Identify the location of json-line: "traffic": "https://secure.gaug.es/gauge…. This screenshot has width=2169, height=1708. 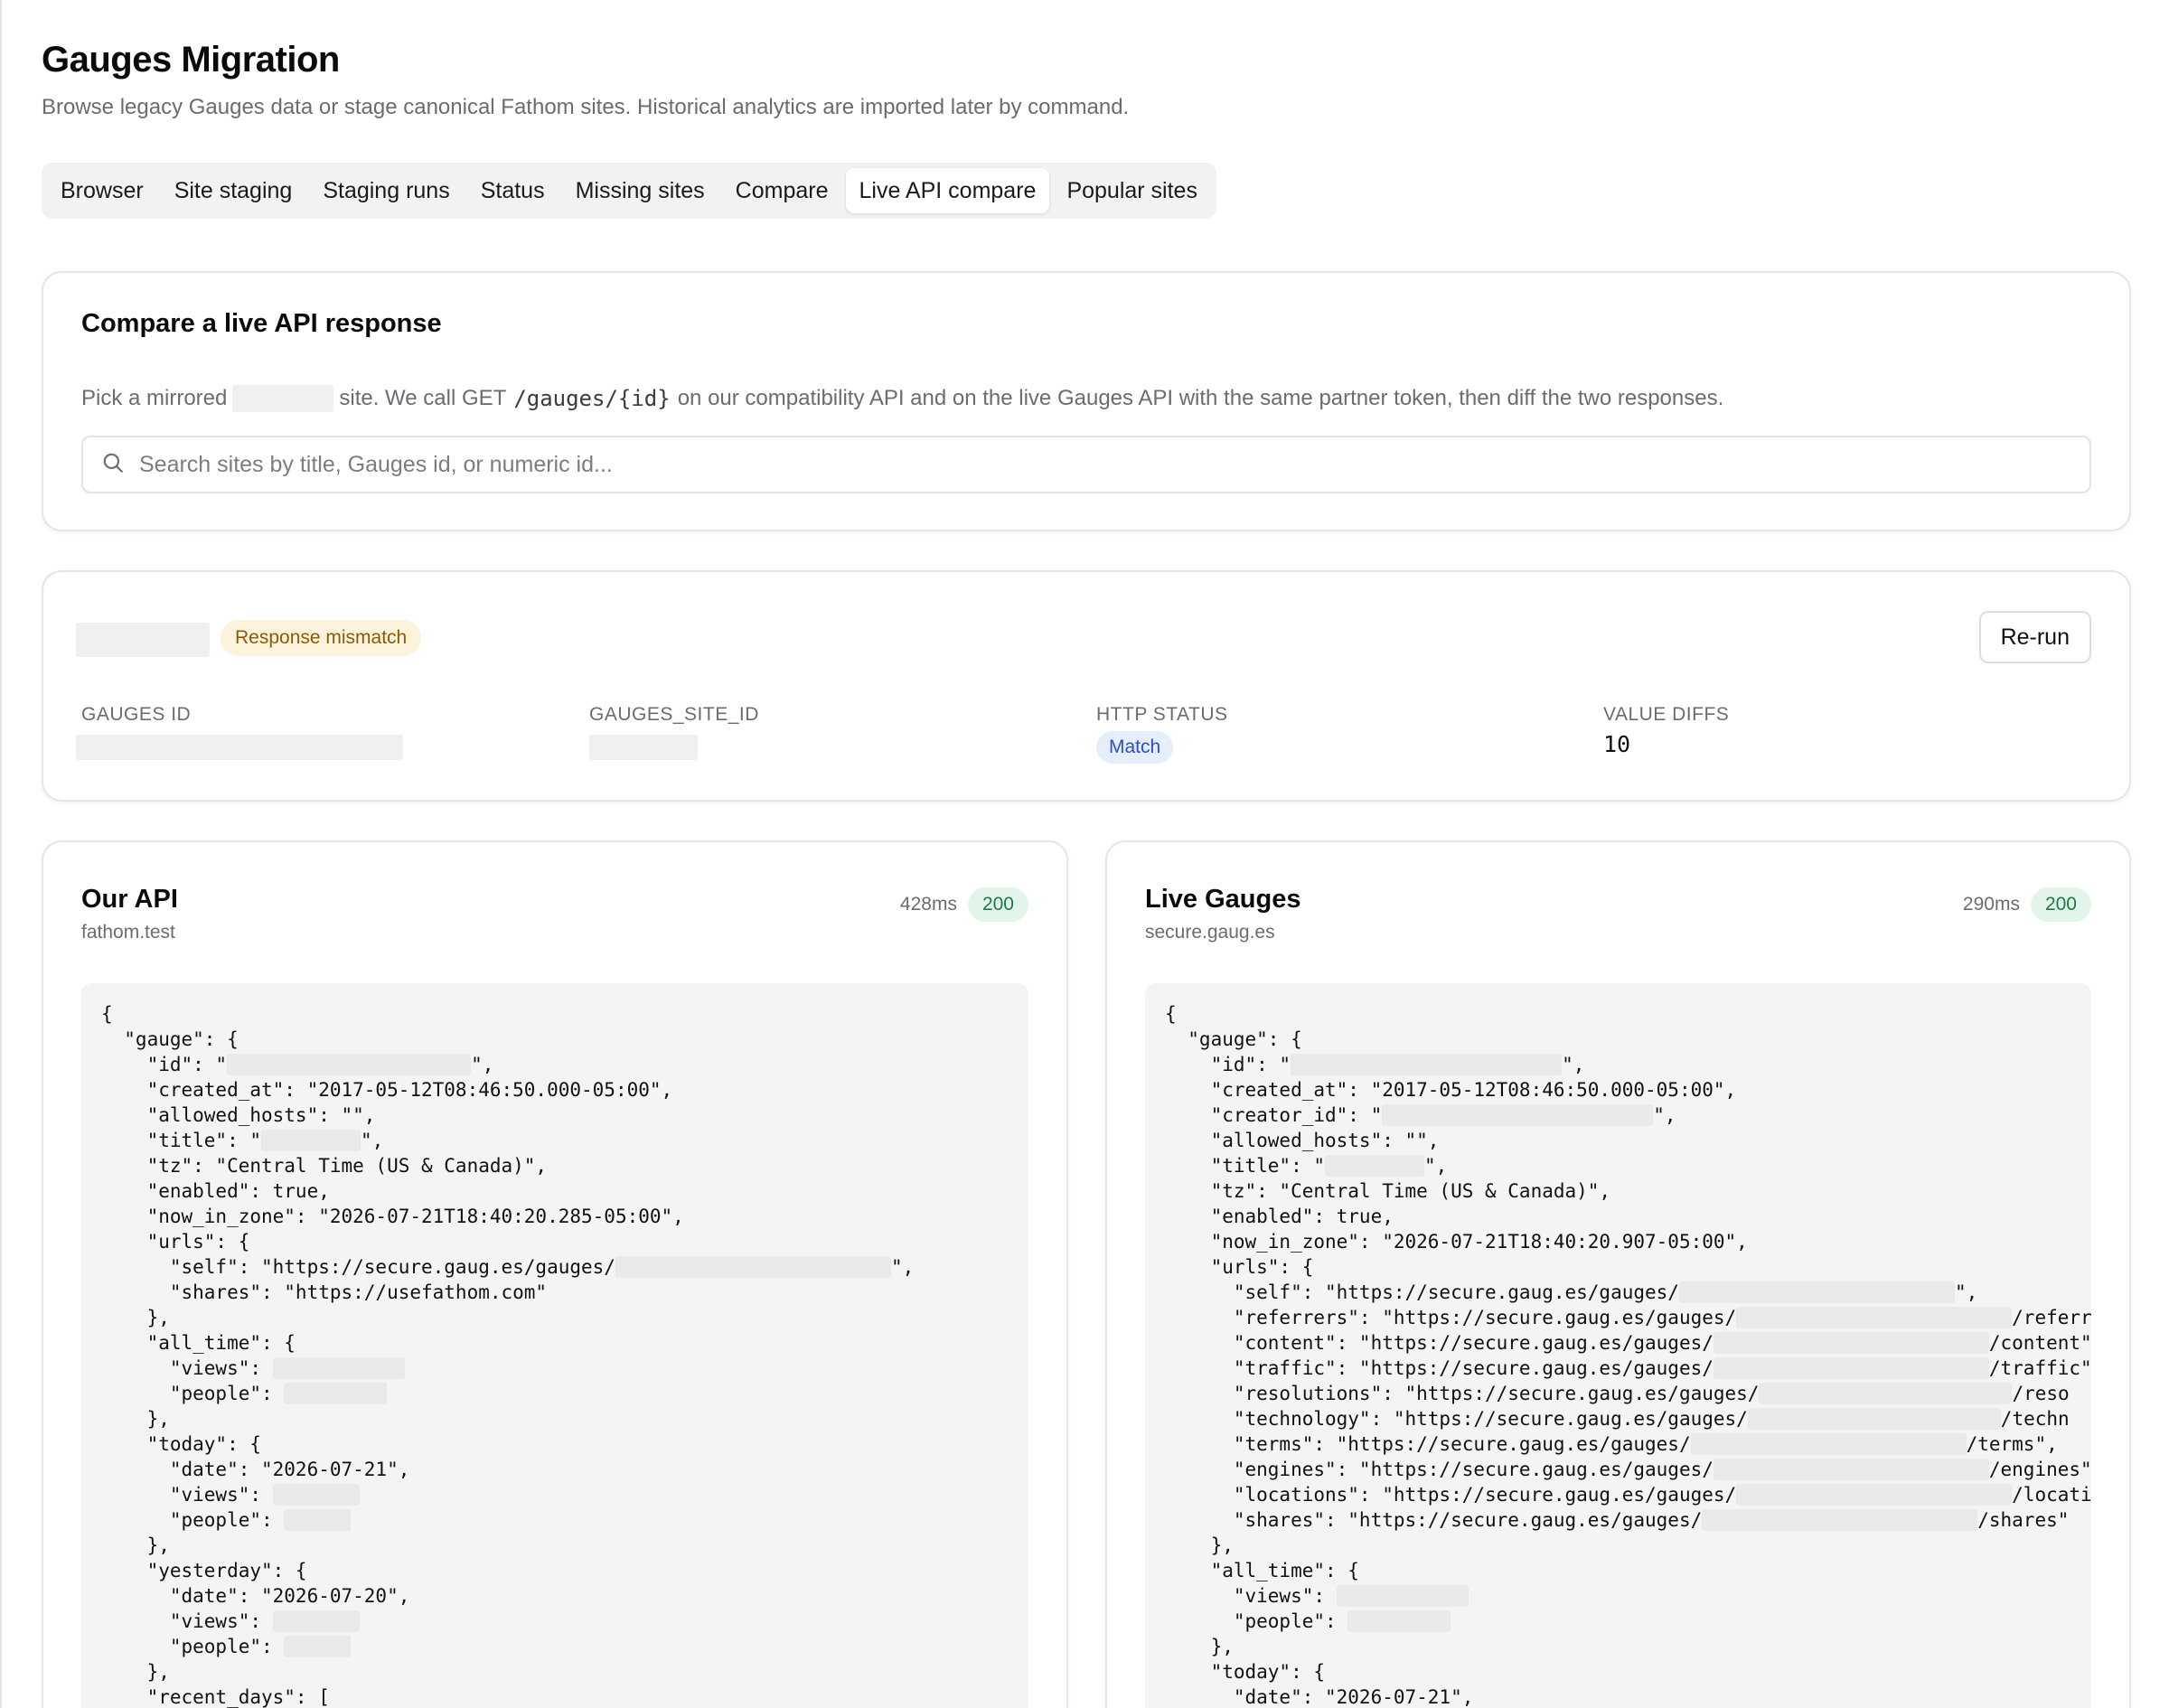
(1628, 1368).